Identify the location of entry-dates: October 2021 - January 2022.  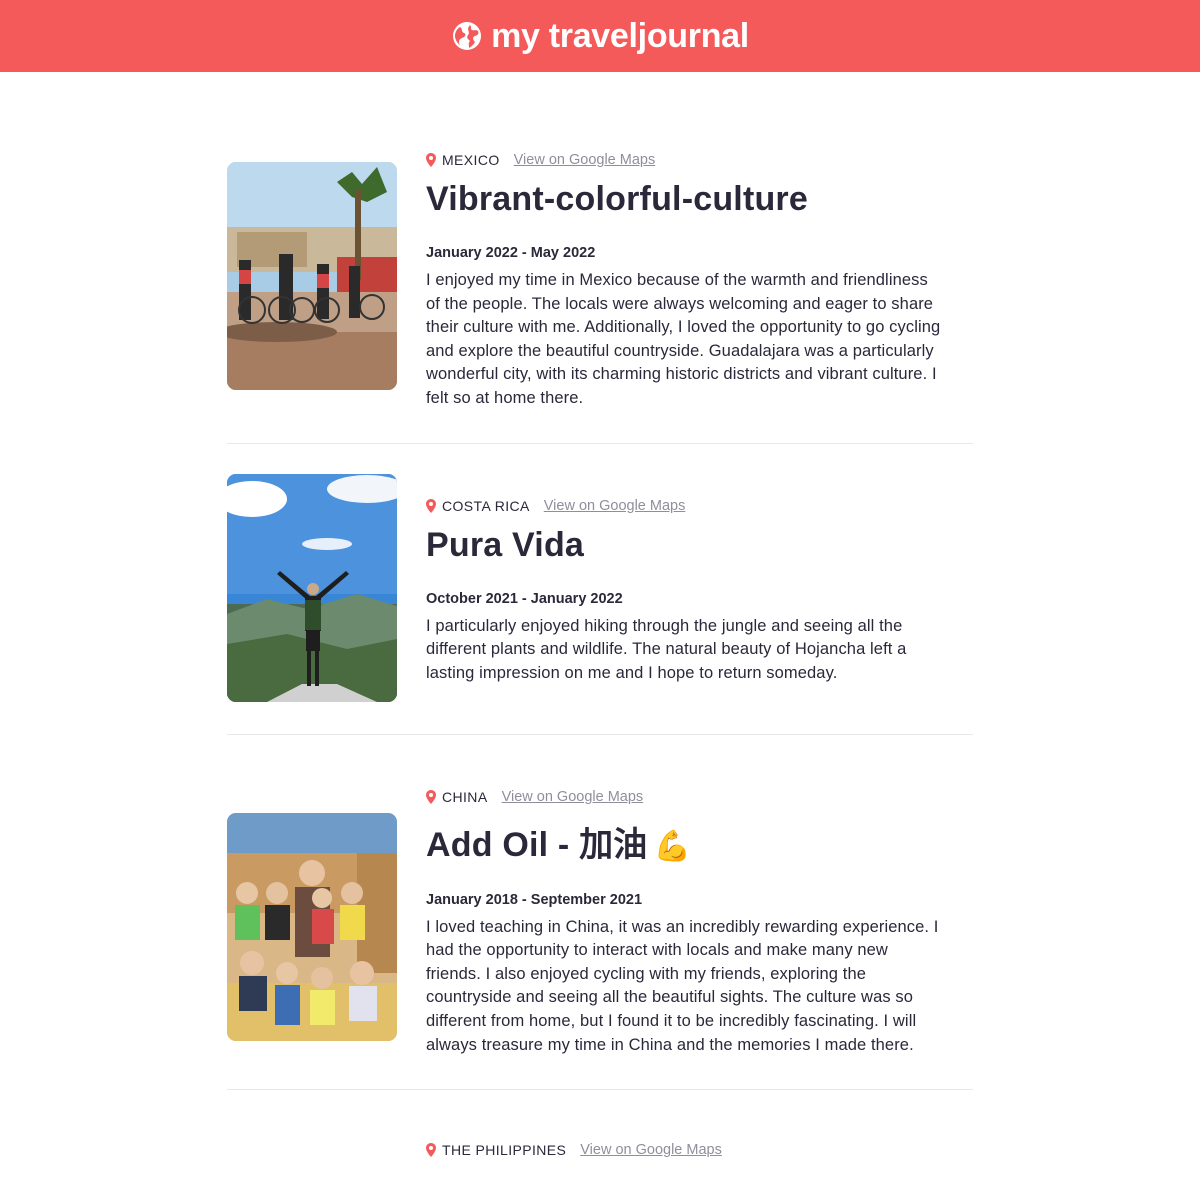
(524, 598).